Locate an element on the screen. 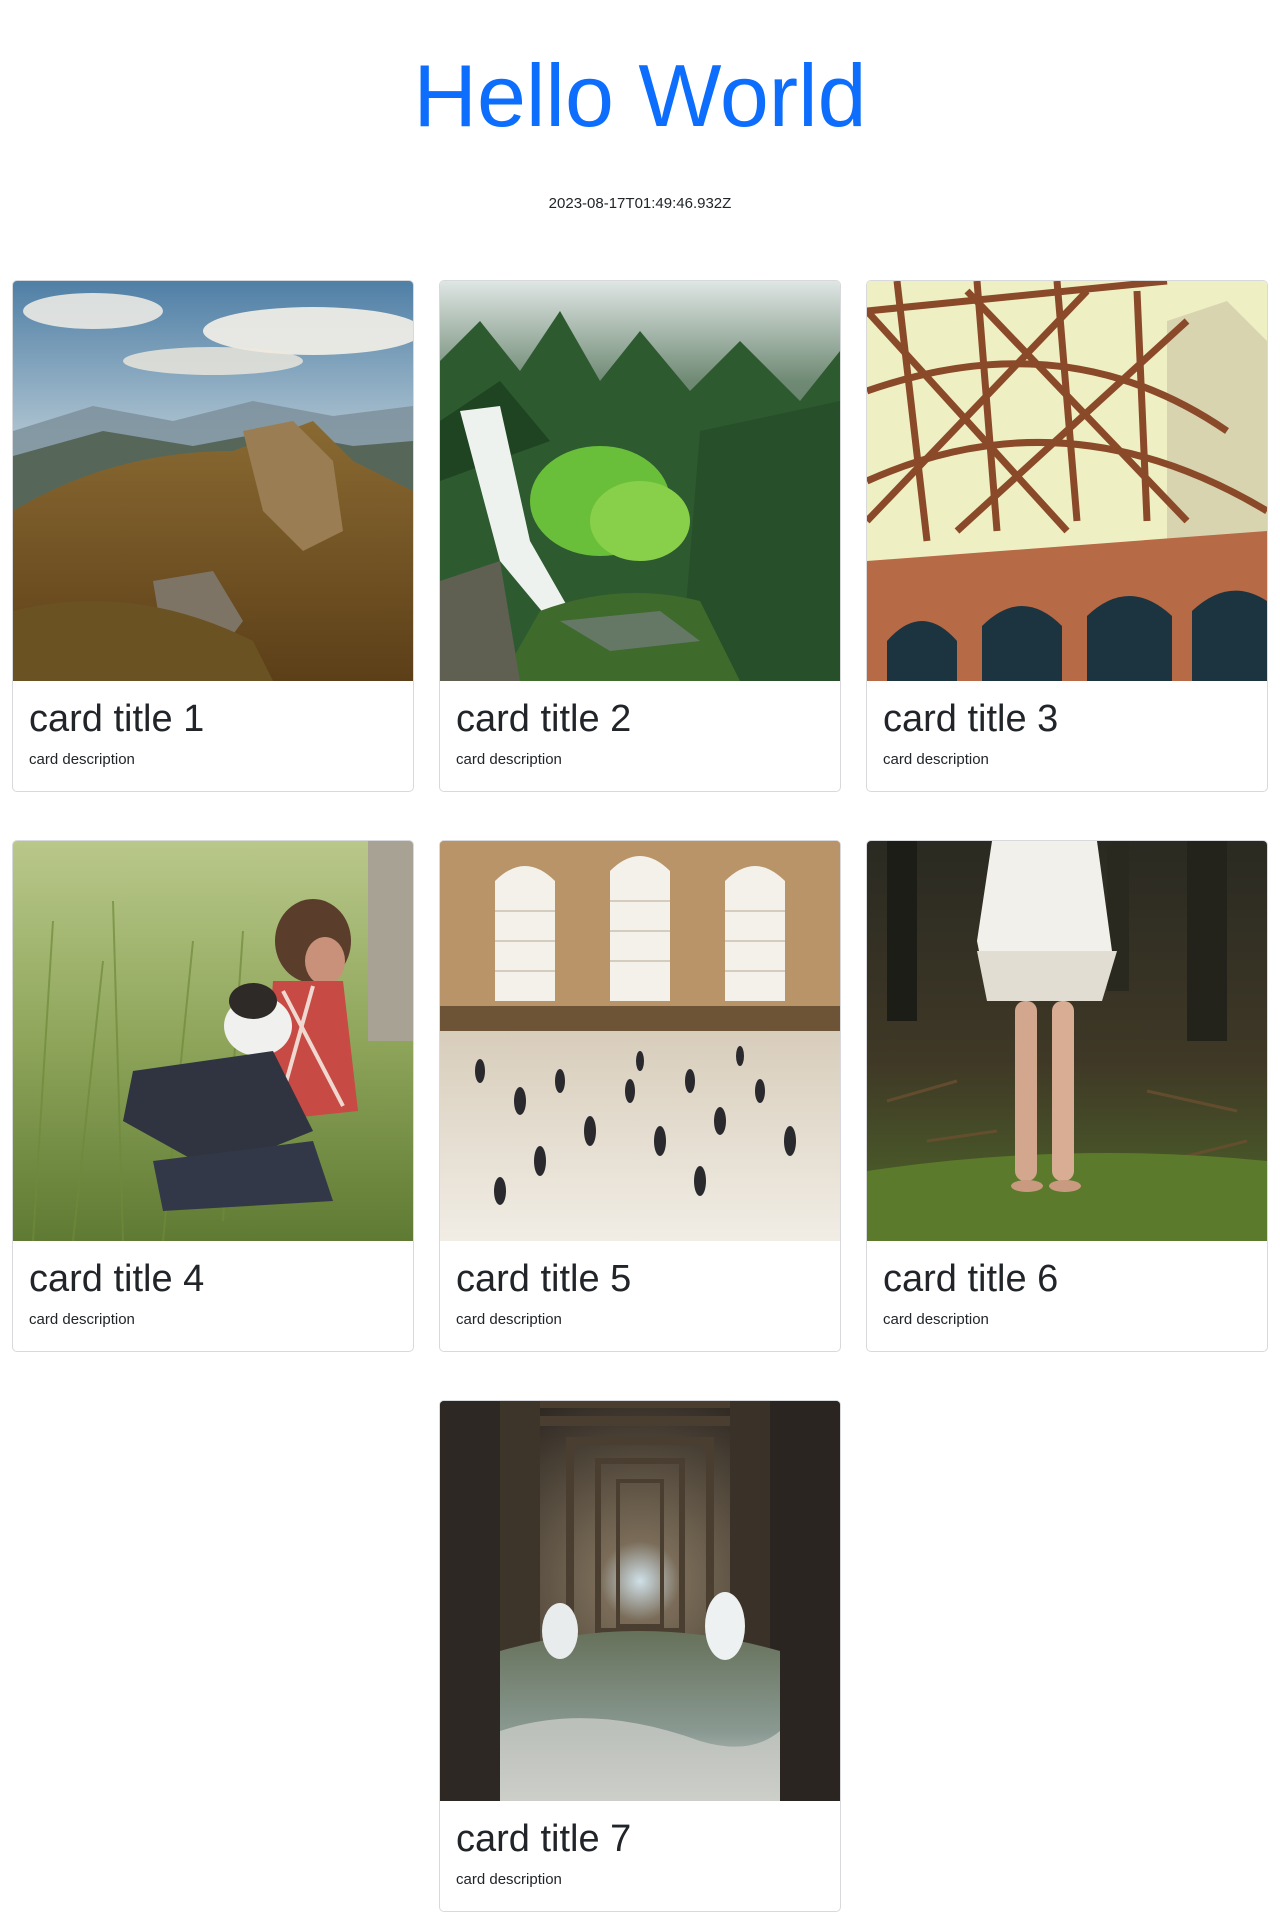 This screenshot has width=1280, height=1920. card-body: card title 7 card description is located at coordinates (640, 1856).